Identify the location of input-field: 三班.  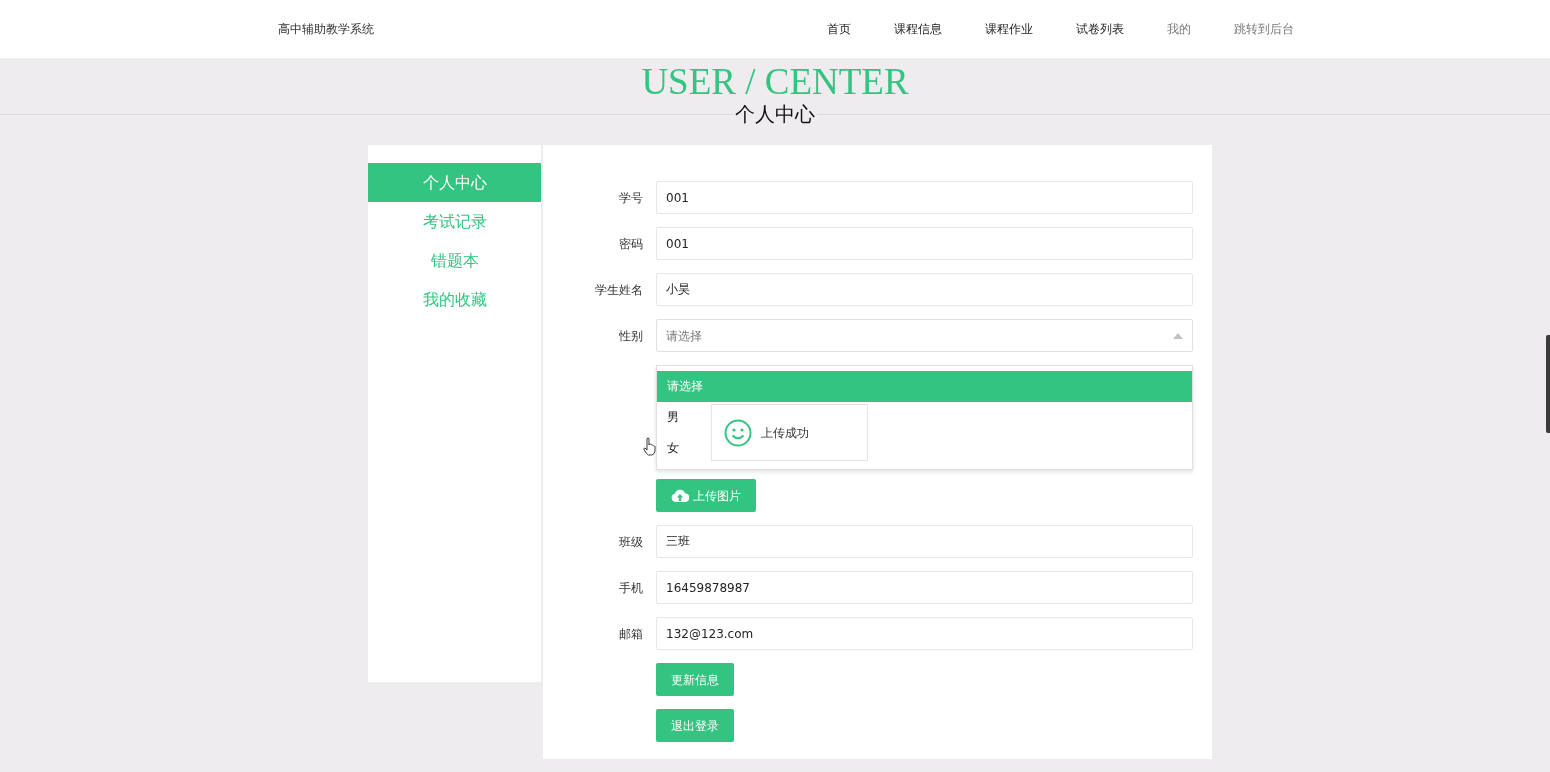
(924, 541).